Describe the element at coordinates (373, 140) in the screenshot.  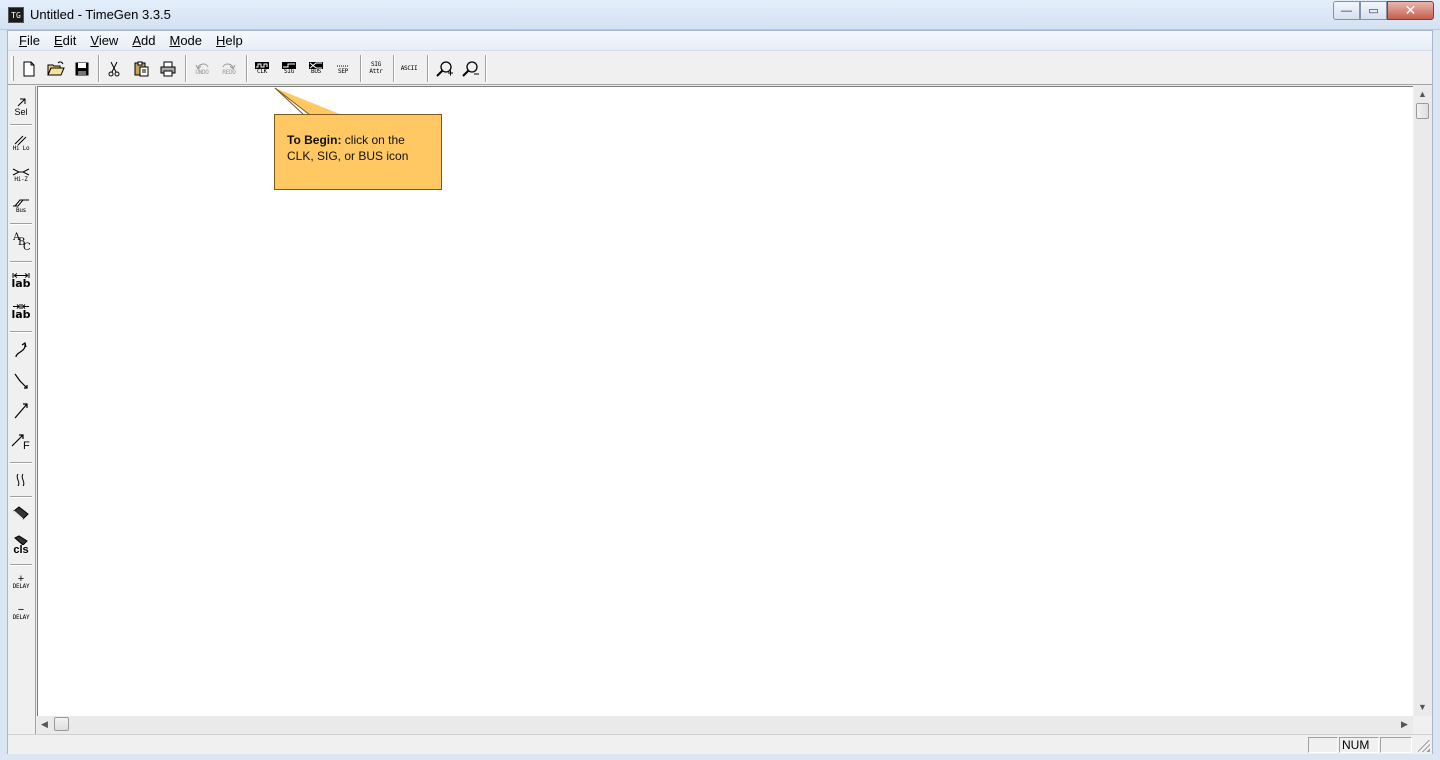
I see `callout-line1: click on the` at that location.